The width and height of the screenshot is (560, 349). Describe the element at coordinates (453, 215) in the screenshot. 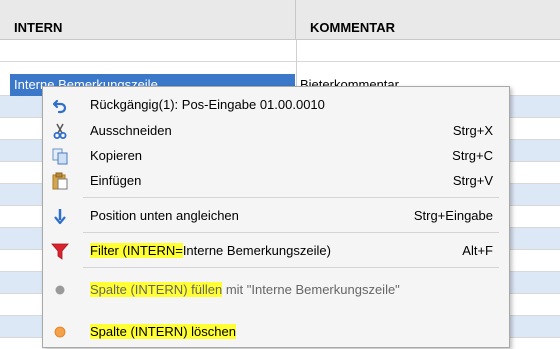

I see `menu-item-position-align-shortcut: Strg+Eingabe` at that location.